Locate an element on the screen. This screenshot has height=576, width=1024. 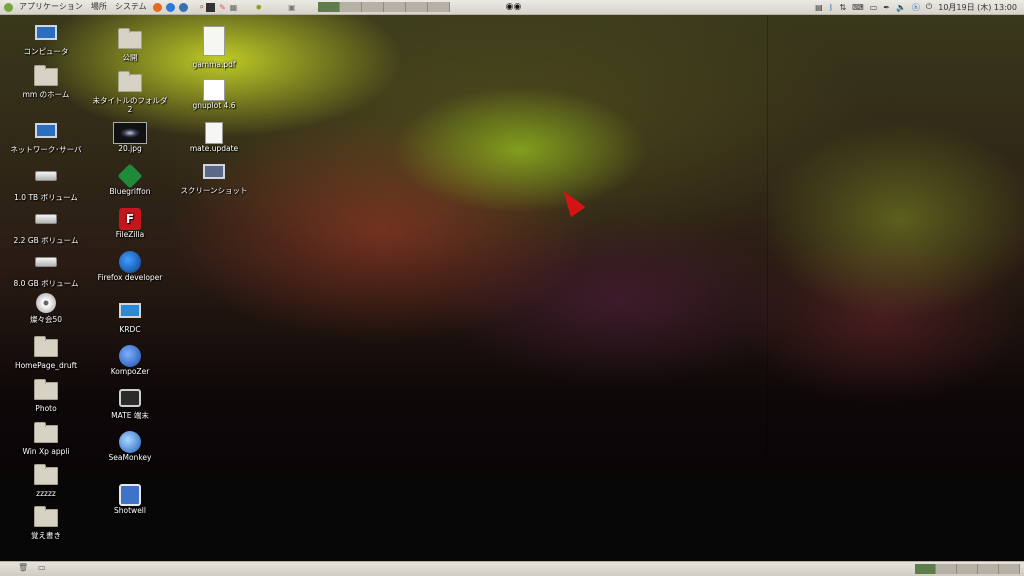
disc-icon is located at coordinates (46, 303).